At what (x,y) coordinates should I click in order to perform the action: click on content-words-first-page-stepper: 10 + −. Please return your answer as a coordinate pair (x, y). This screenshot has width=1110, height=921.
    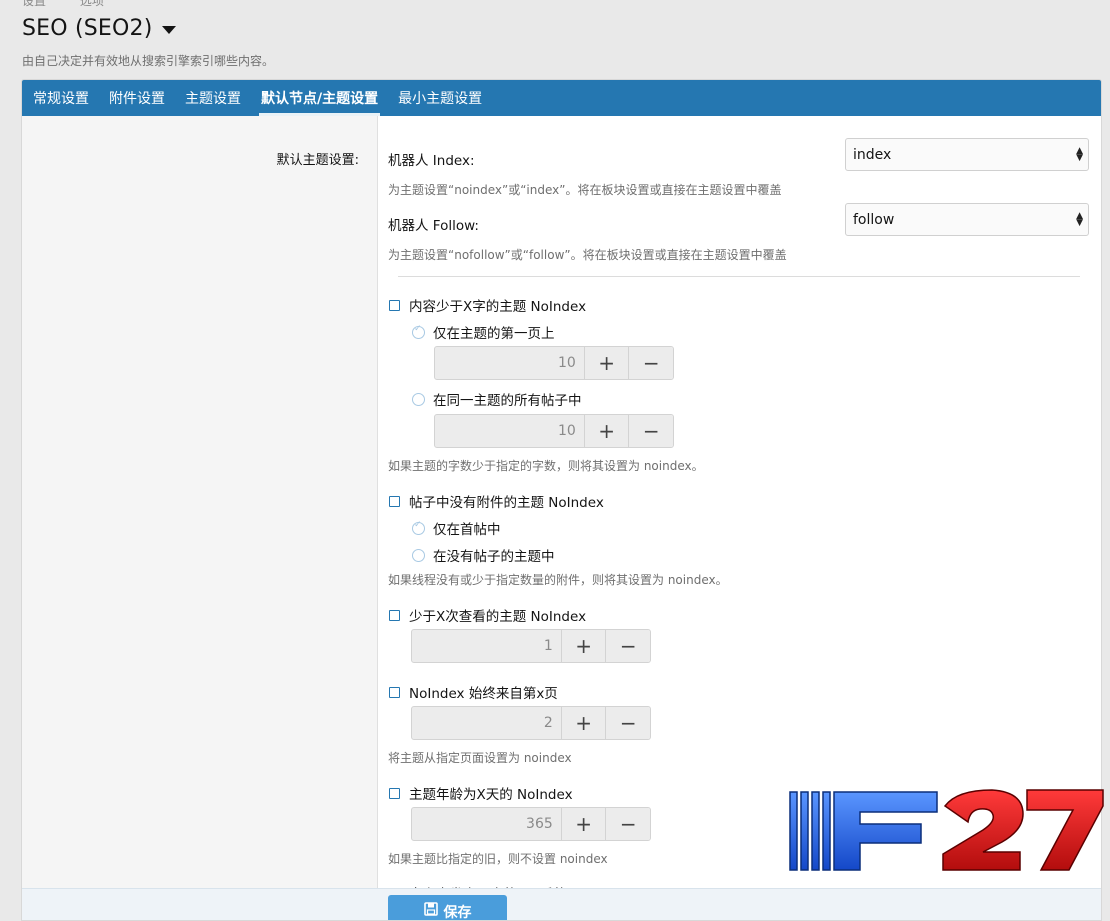
    Looking at the image, I should click on (554, 363).